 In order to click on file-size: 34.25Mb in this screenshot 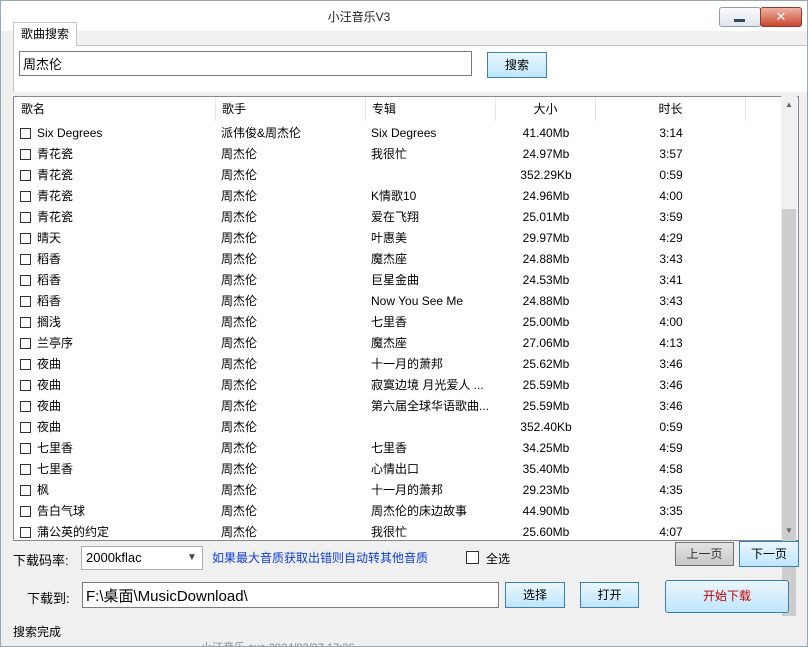, I will do `click(546, 448)`.